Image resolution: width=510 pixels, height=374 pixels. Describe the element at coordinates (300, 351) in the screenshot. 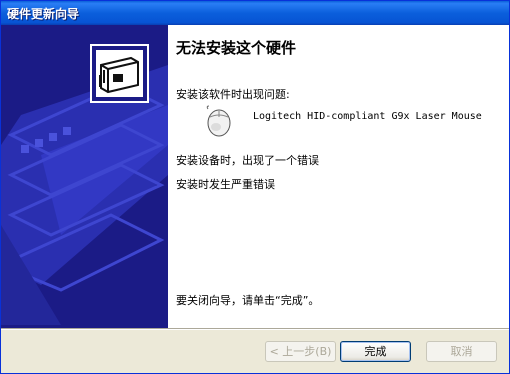

I see `back-button: < 上一步(B)` at that location.